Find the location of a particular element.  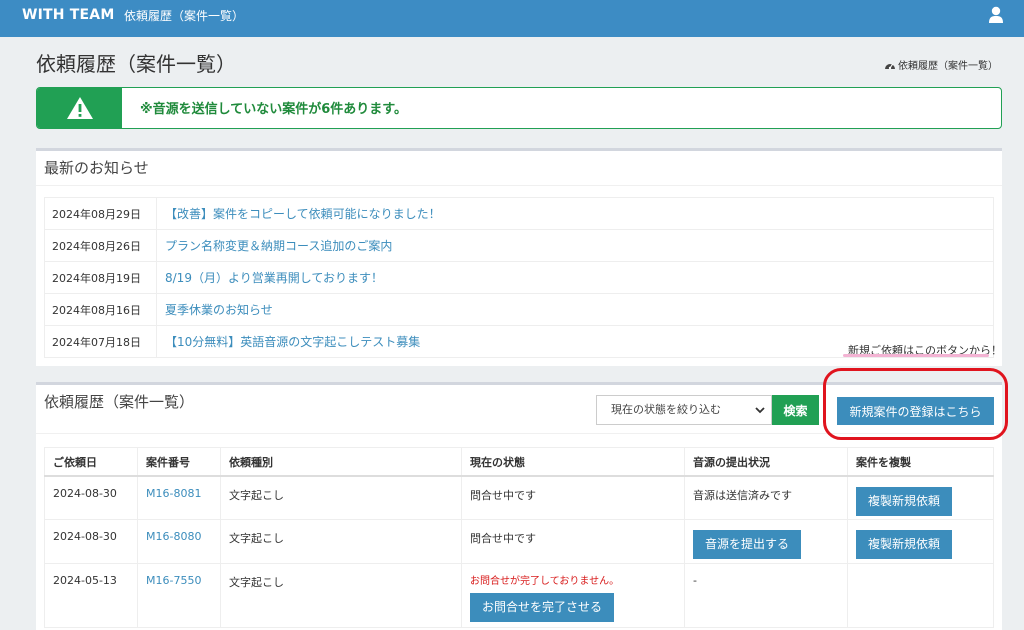

user-icon is located at coordinates (996, 15).